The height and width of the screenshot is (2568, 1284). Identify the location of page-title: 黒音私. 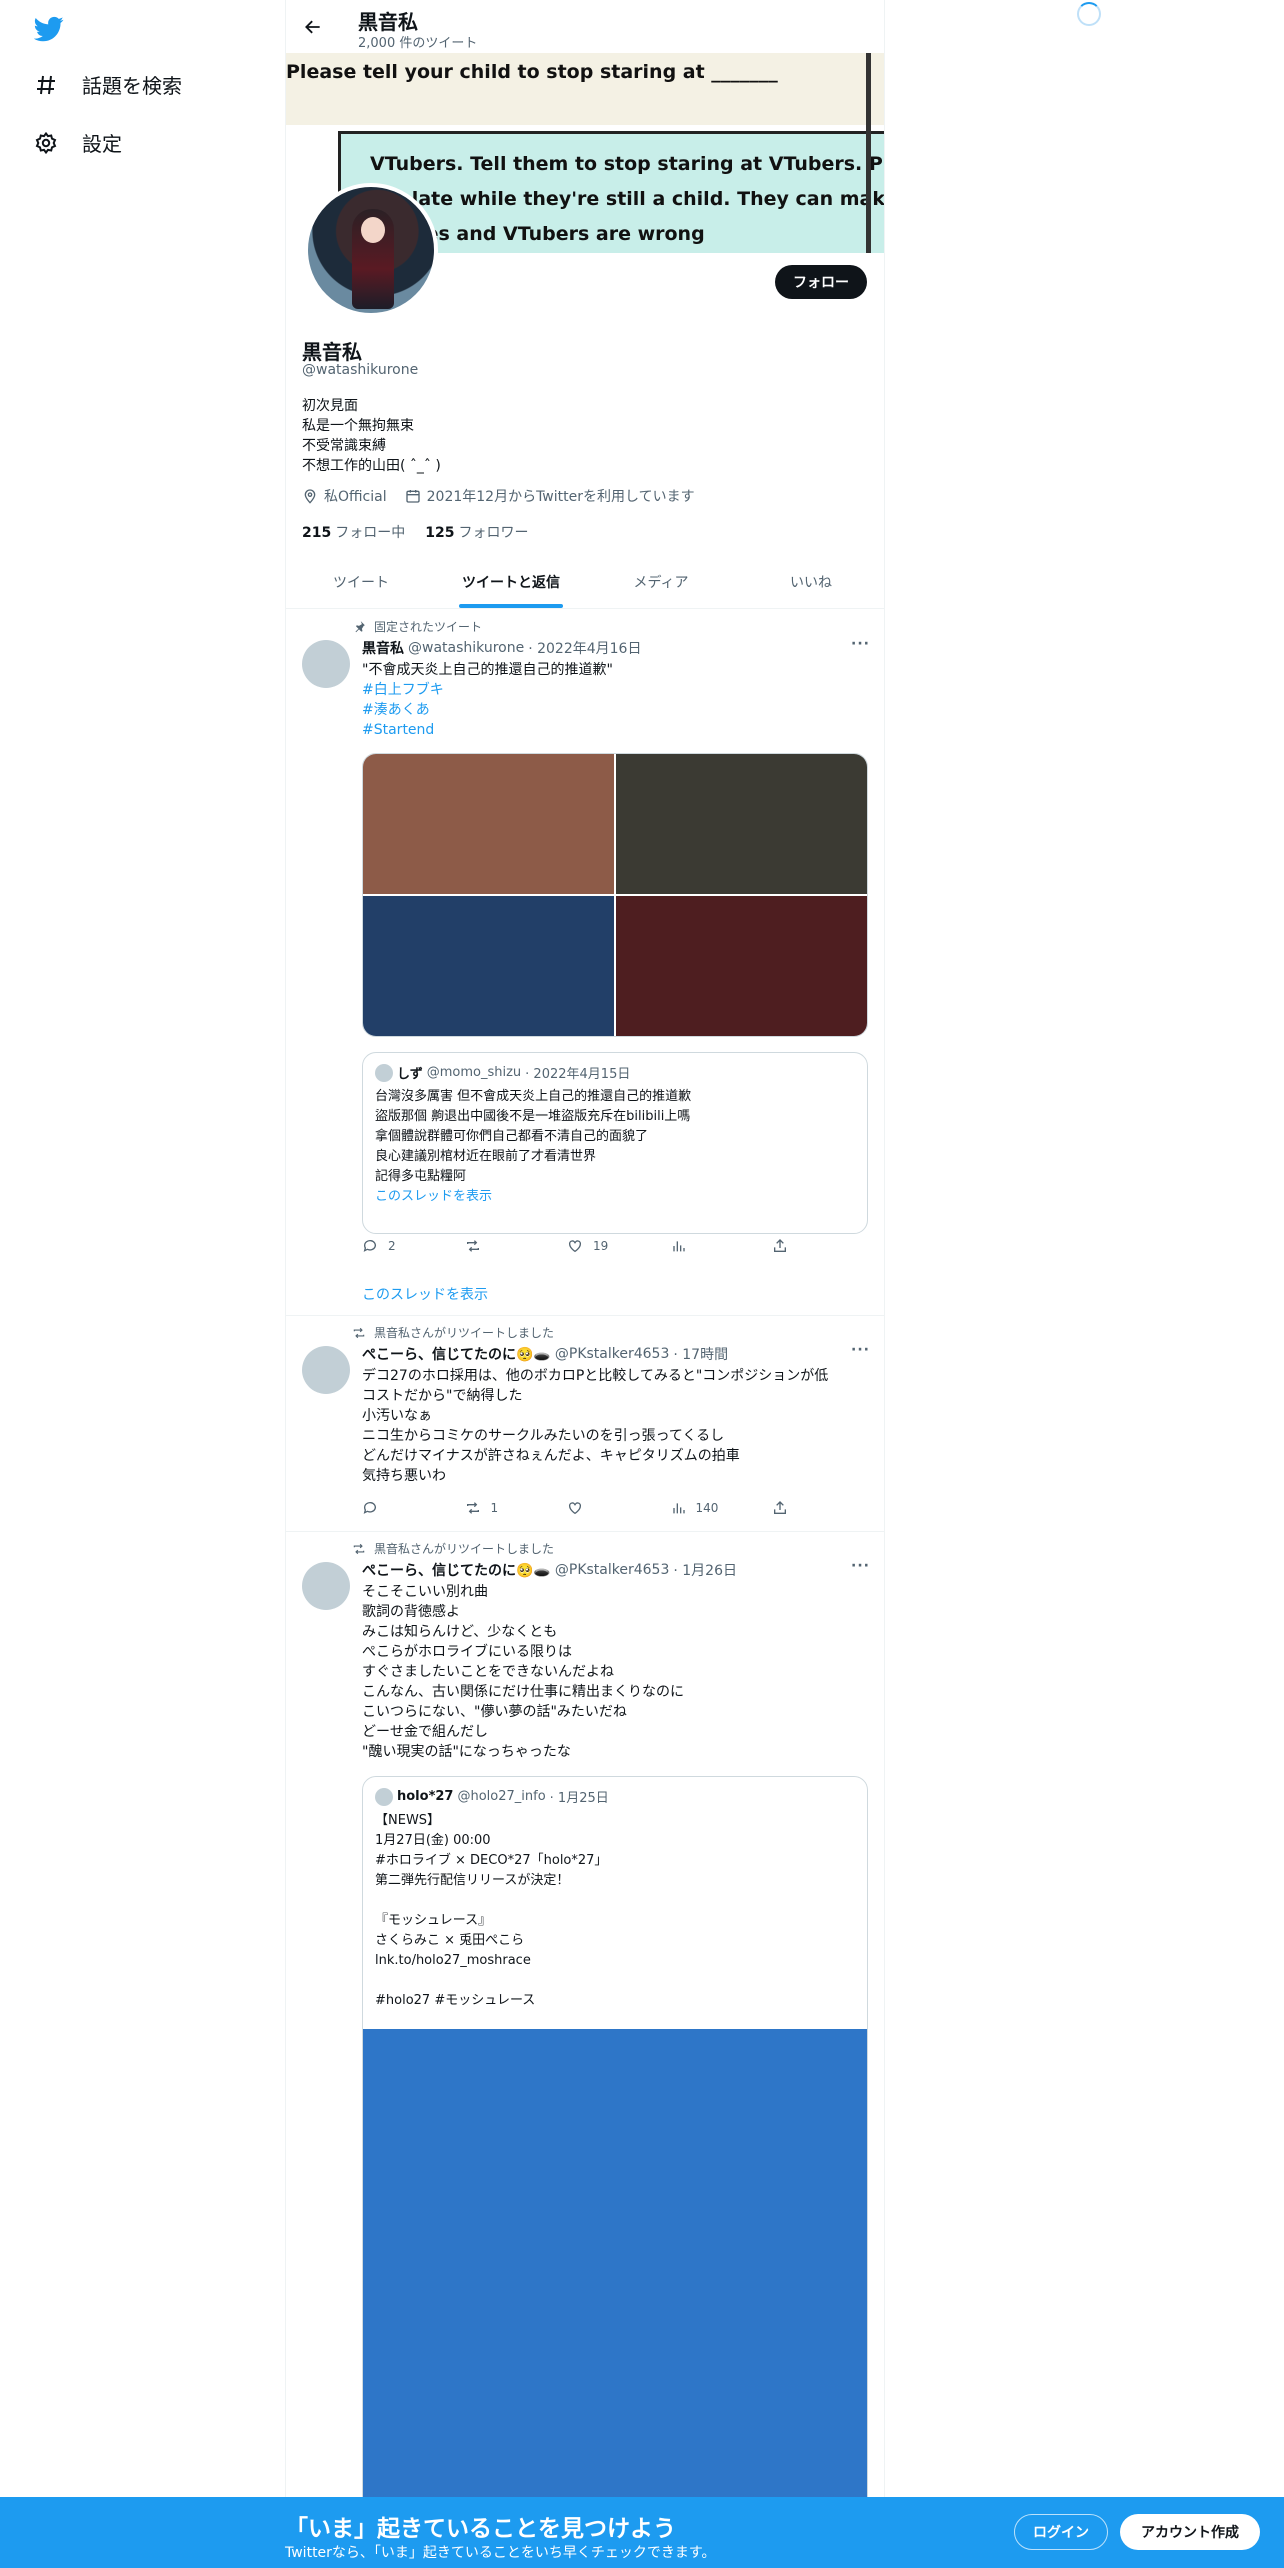
(388, 22).